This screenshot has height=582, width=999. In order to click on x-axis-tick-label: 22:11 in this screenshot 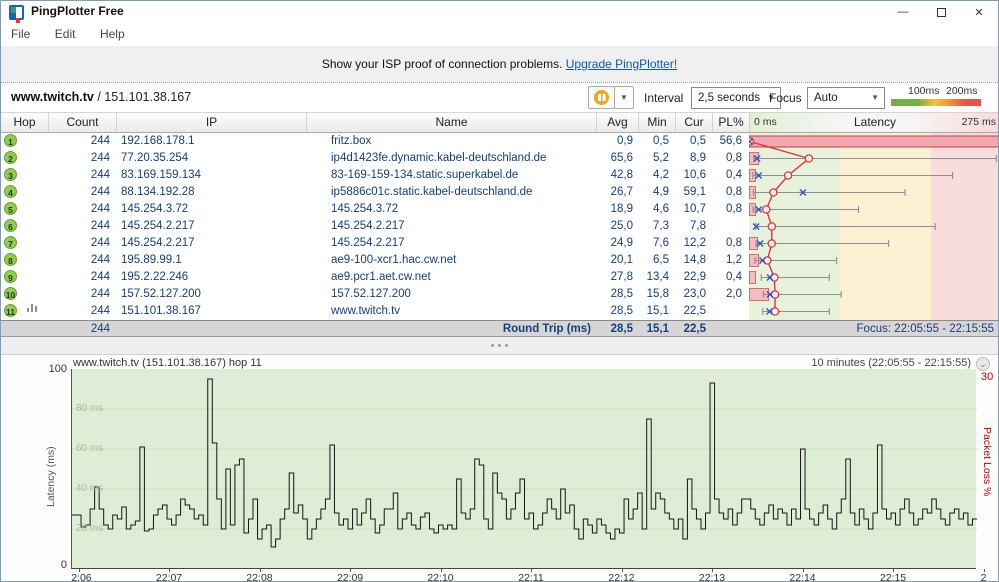, I will do `click(531, 577)`.